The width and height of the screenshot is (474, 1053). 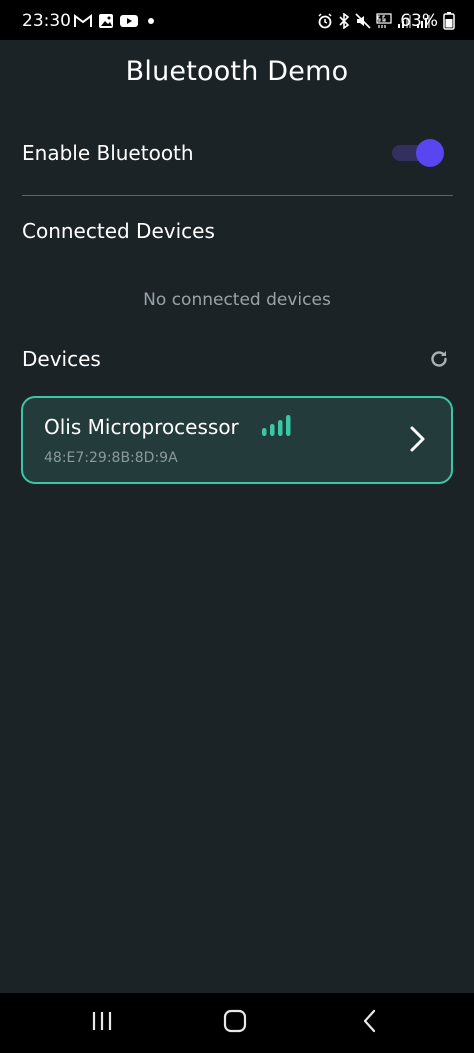 What do you see at coordinates (325, 21) in the screenshot?
I see `alarm-icon` at bounding box center [325, 21].